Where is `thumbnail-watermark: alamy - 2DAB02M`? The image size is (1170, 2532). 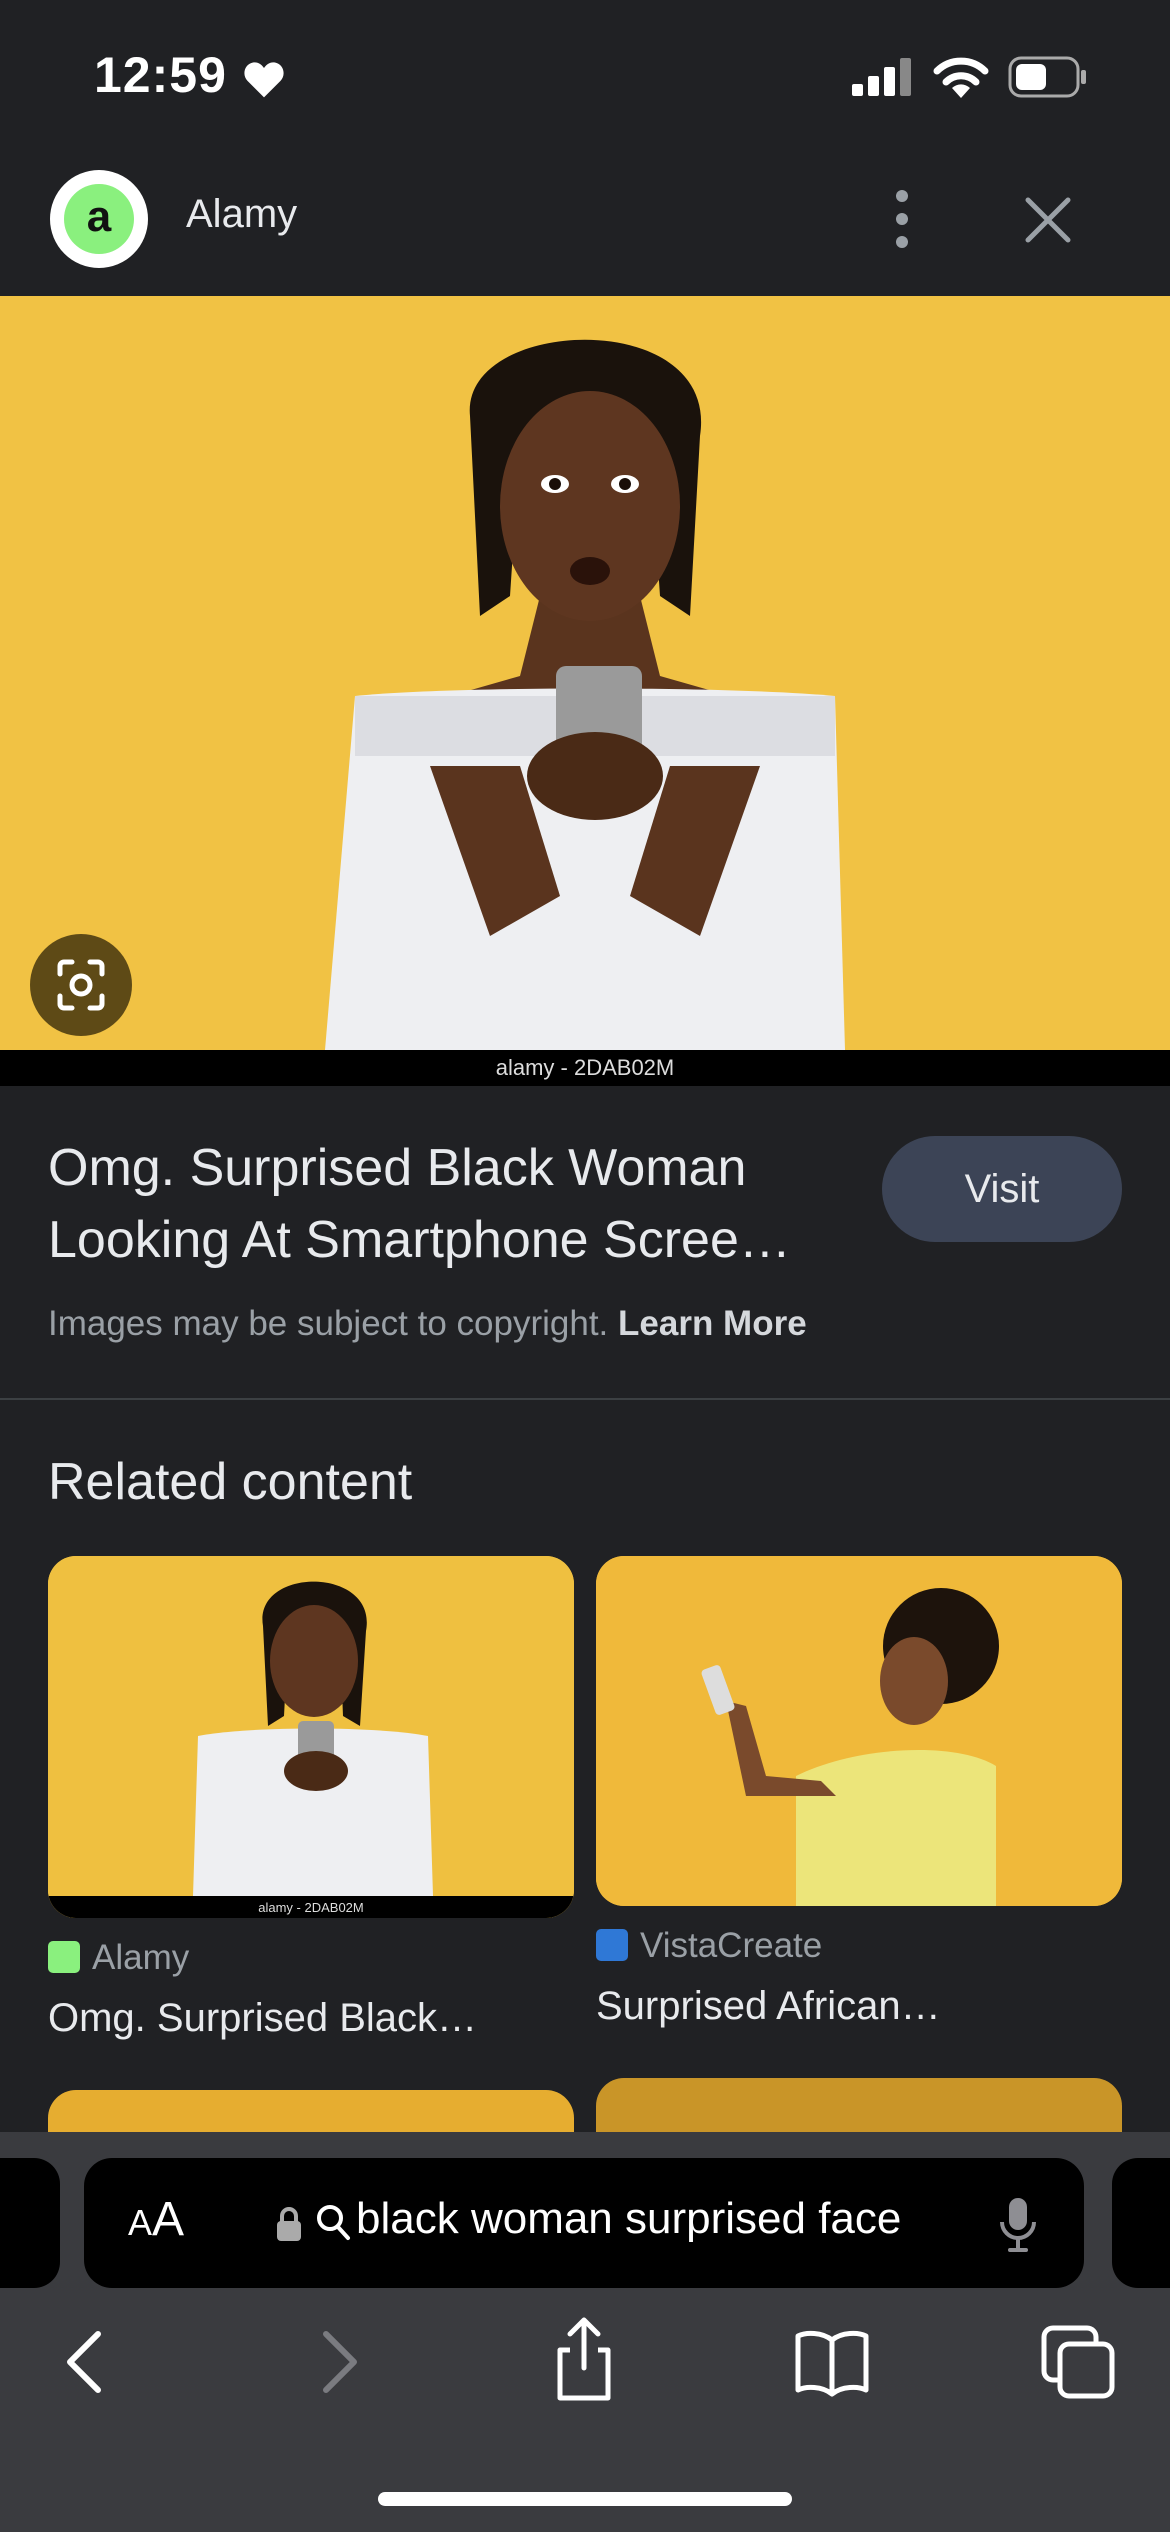 thumbnail-watermark: alamy - 2DAB02M is located at coordinates (310, 1907).